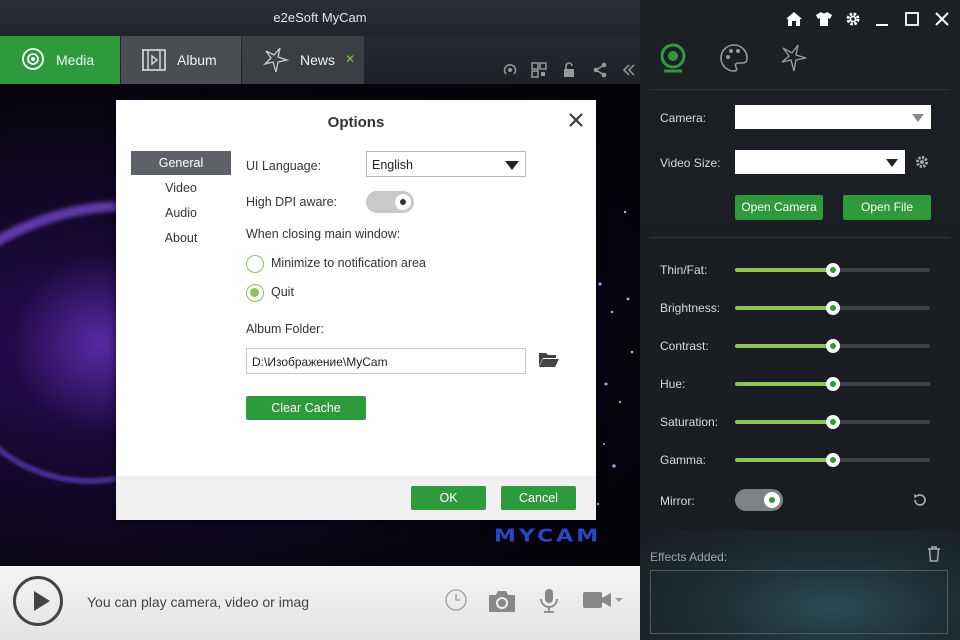 Image resolution: width=960 pixels, height=640 pixels. Describe the element at coordinates (689, 557) in the screenshot. I see `effects-added-label: Effects Added:` at that location.